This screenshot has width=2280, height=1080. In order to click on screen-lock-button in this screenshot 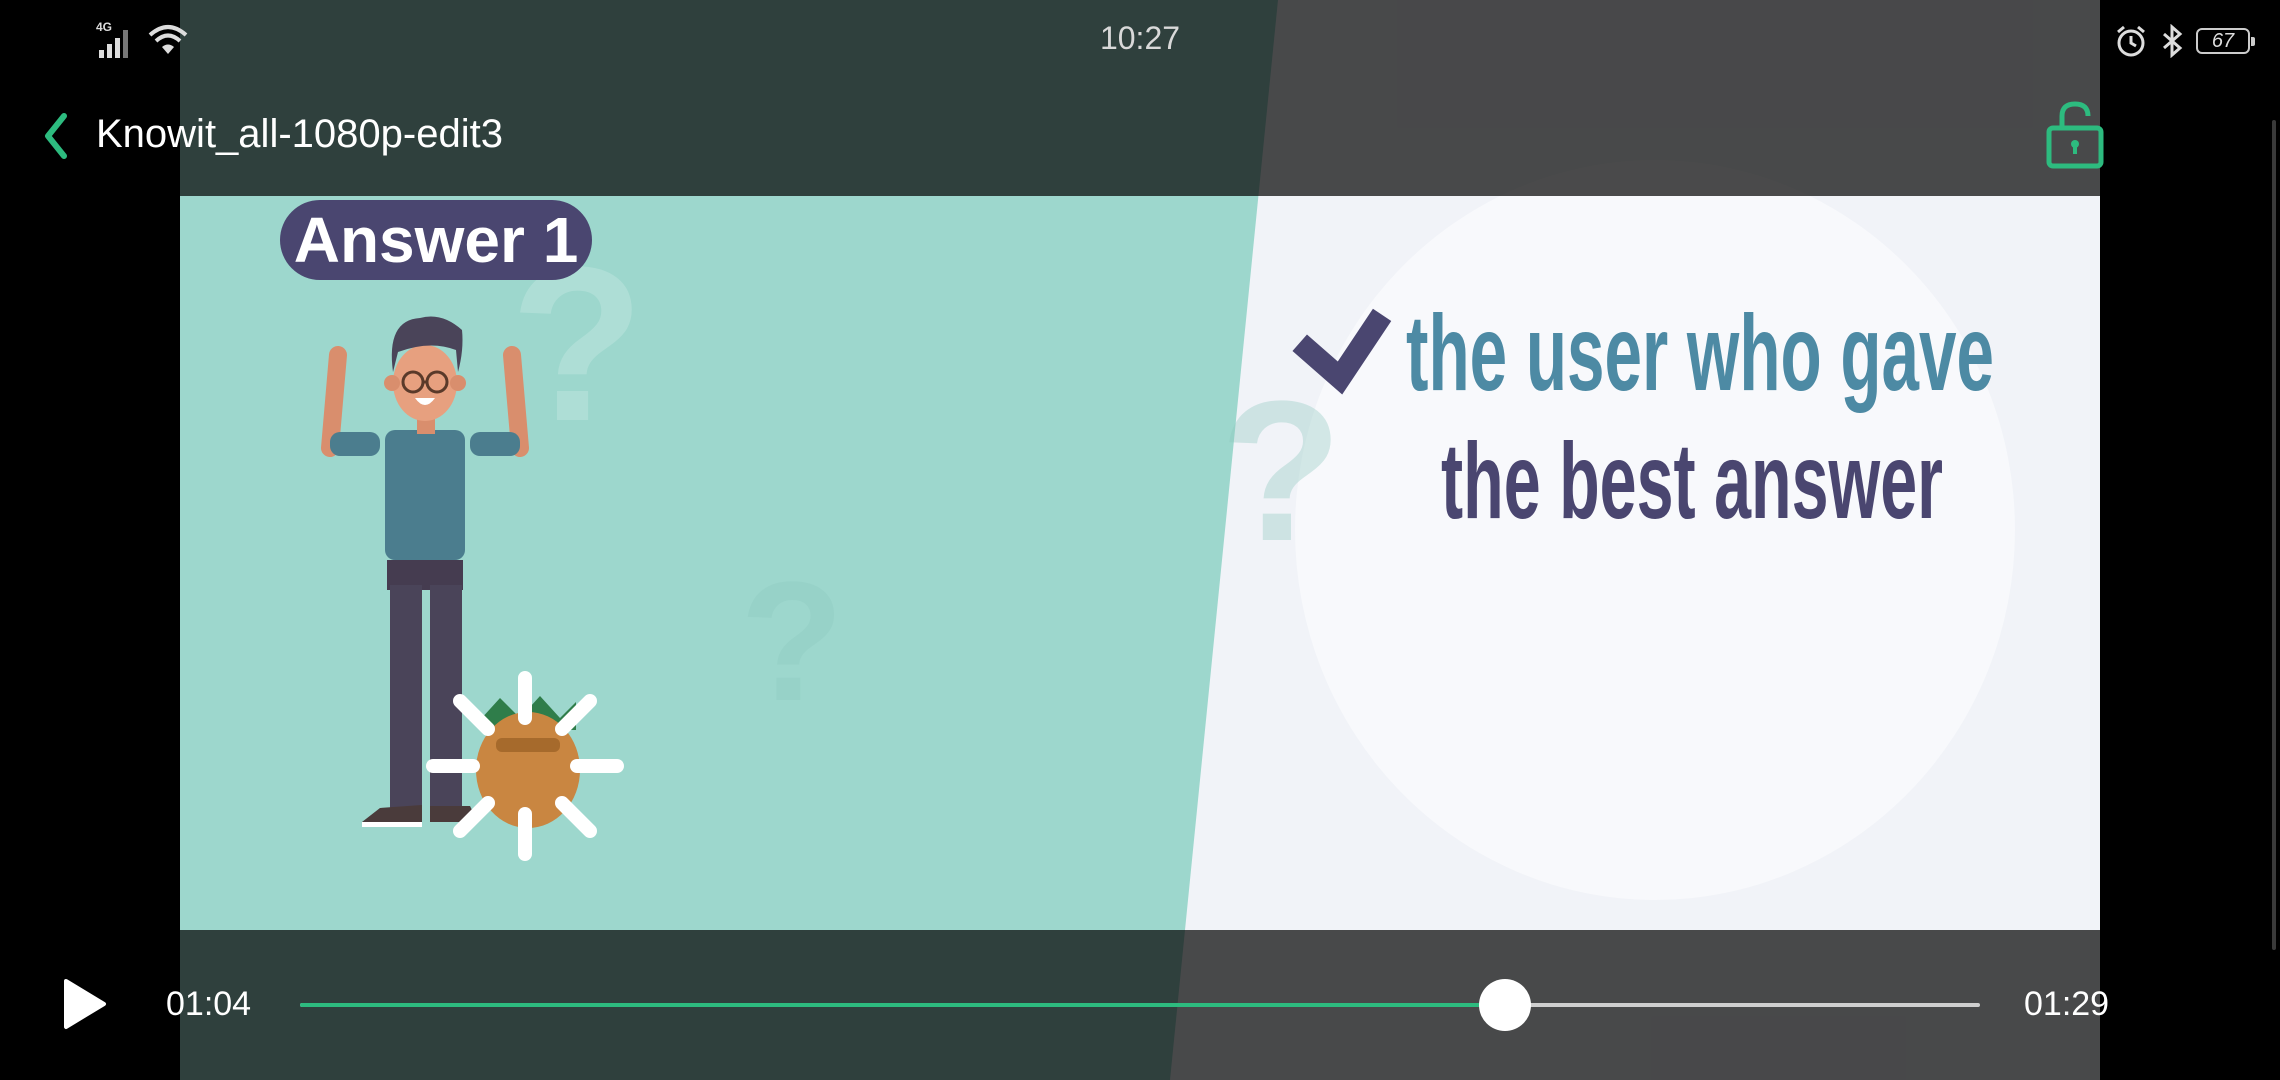, I will do `click(2075, 135)`.